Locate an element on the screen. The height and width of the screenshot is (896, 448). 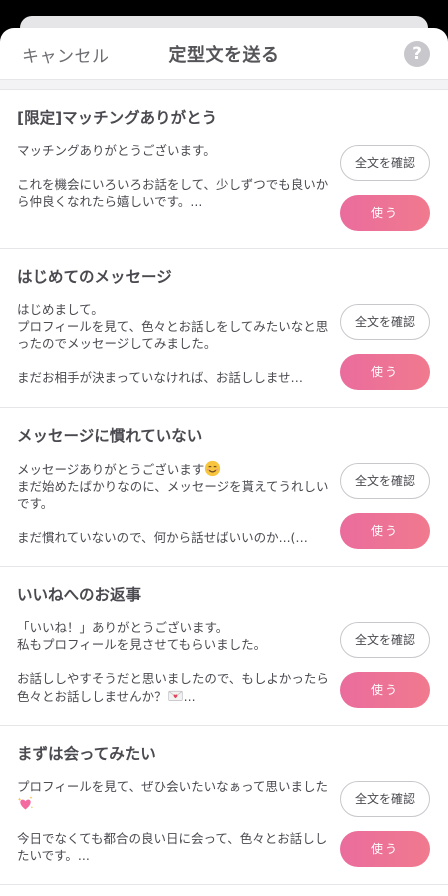
love-letter-emoji-icon is located at coordinates (175, 695).